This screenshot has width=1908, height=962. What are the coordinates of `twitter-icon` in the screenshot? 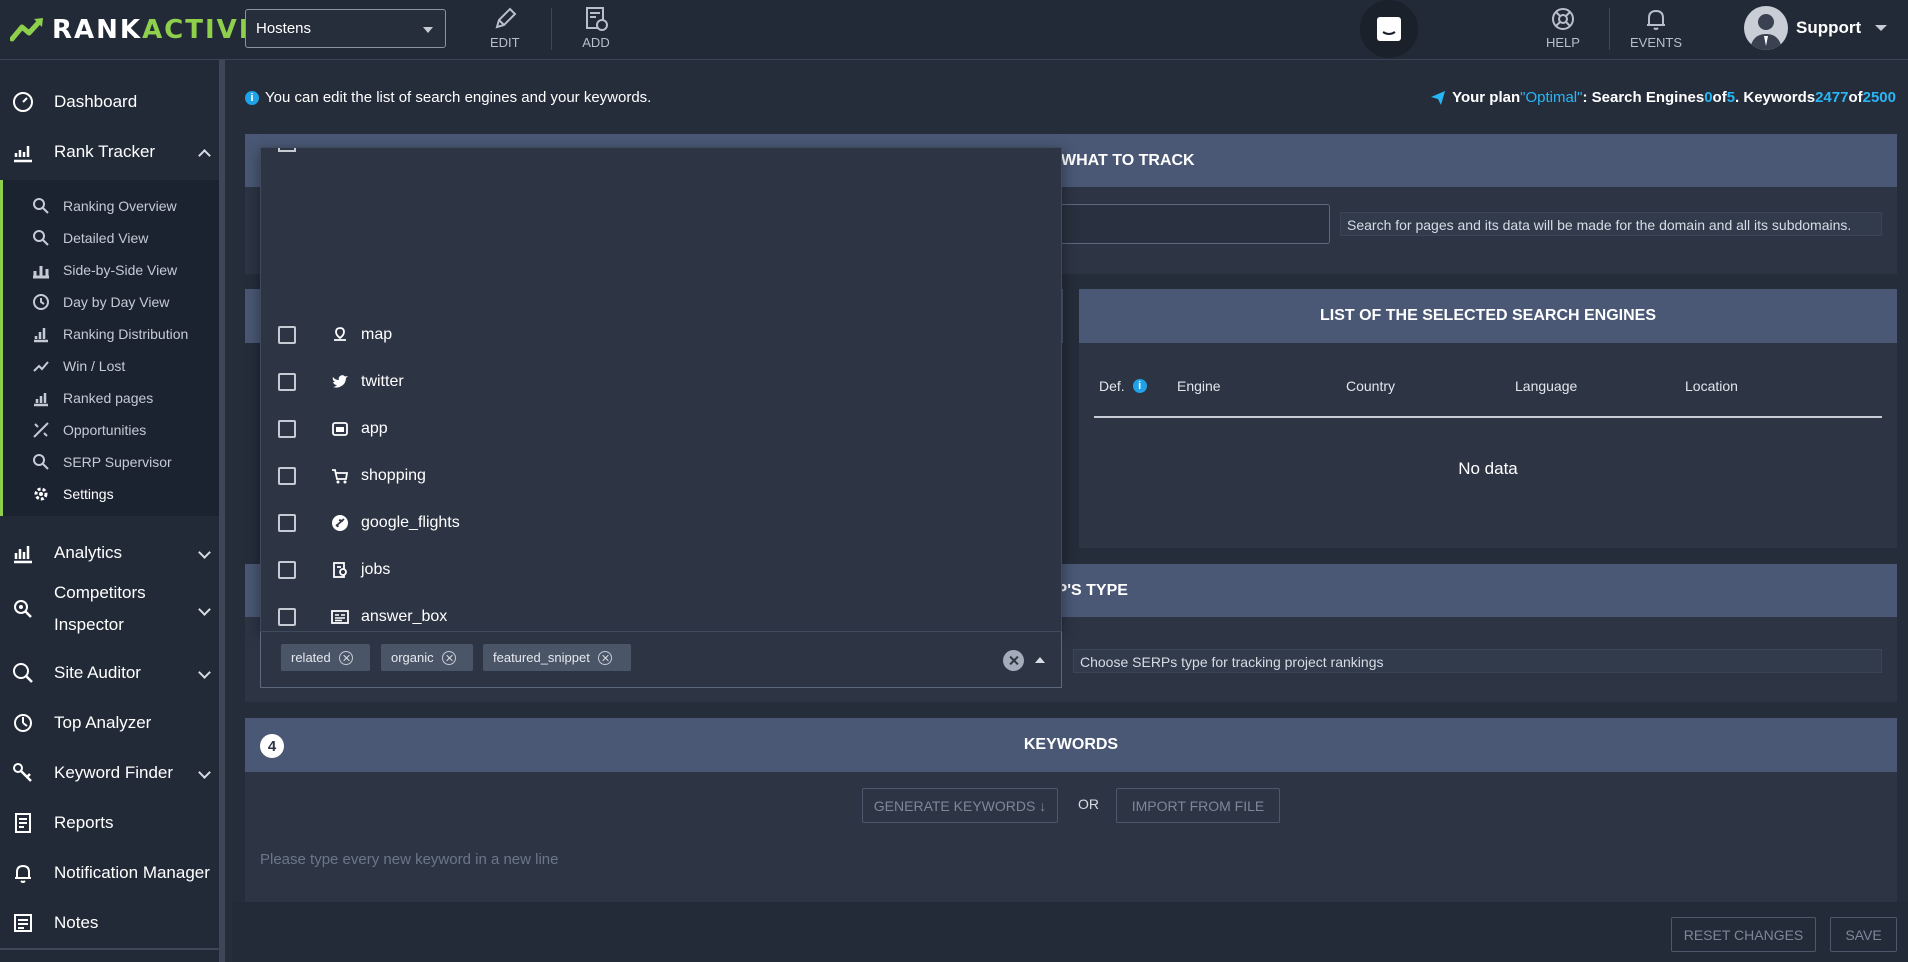 It's located at (340, 382).